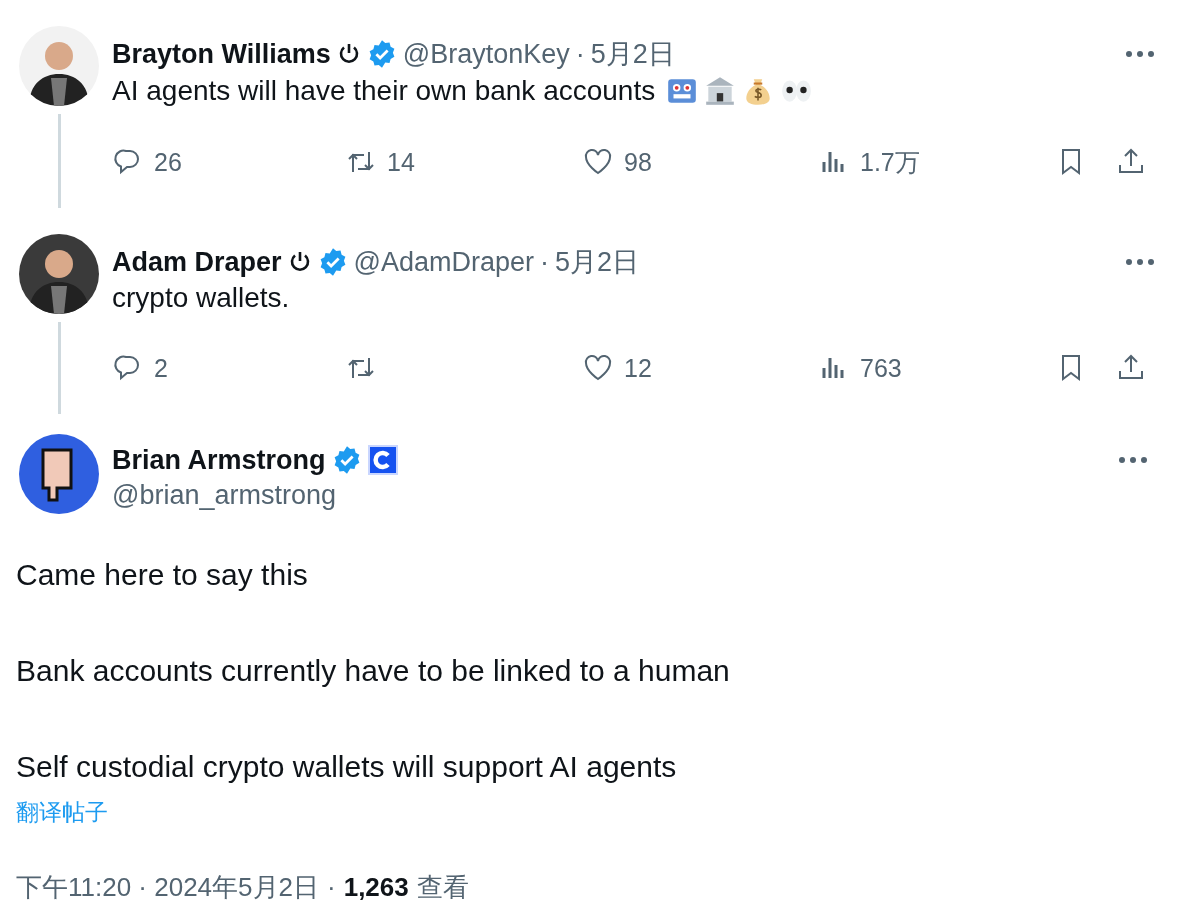 This screenshot has width=1178, height=922. What do you see at coordinates (373, 671) in the screenshot?
I see `post-paragraph: Bank accounts currently have to be linked to a human` at bounding box center [373, 671].